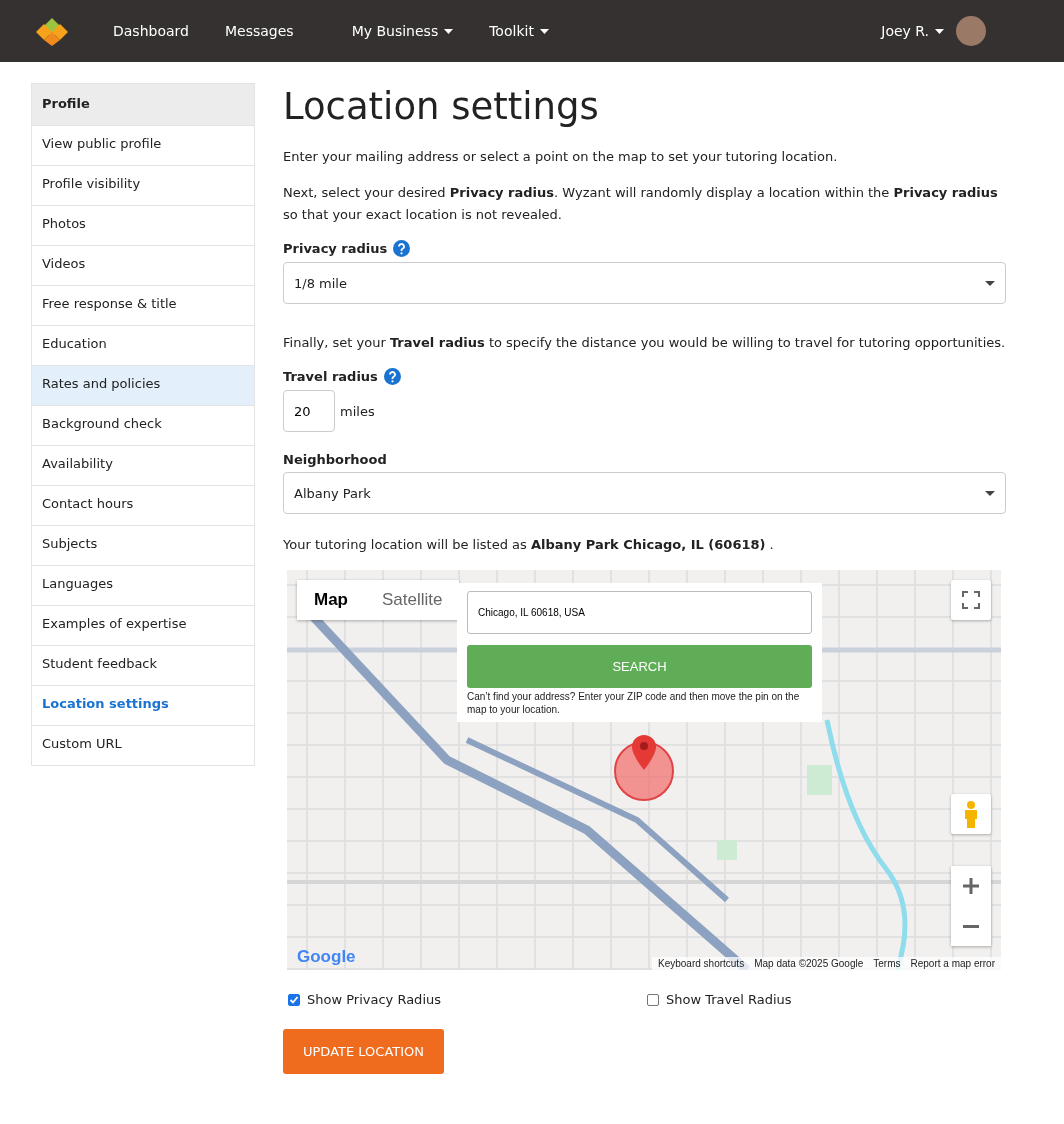 The width and height of the screenshot is (1064, 1124). What do you see at coordinates (143, 145) in the screenshot?
I see `sidebar-item: View public profile` at bounding box center [143, 145].